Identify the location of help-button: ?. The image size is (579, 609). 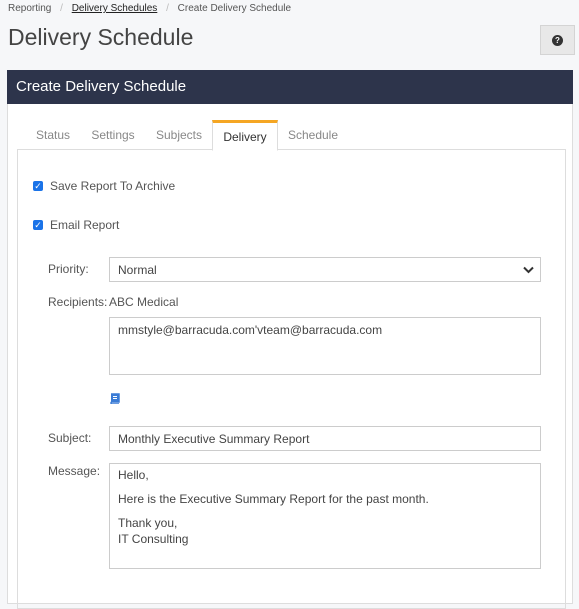
(557, 40).